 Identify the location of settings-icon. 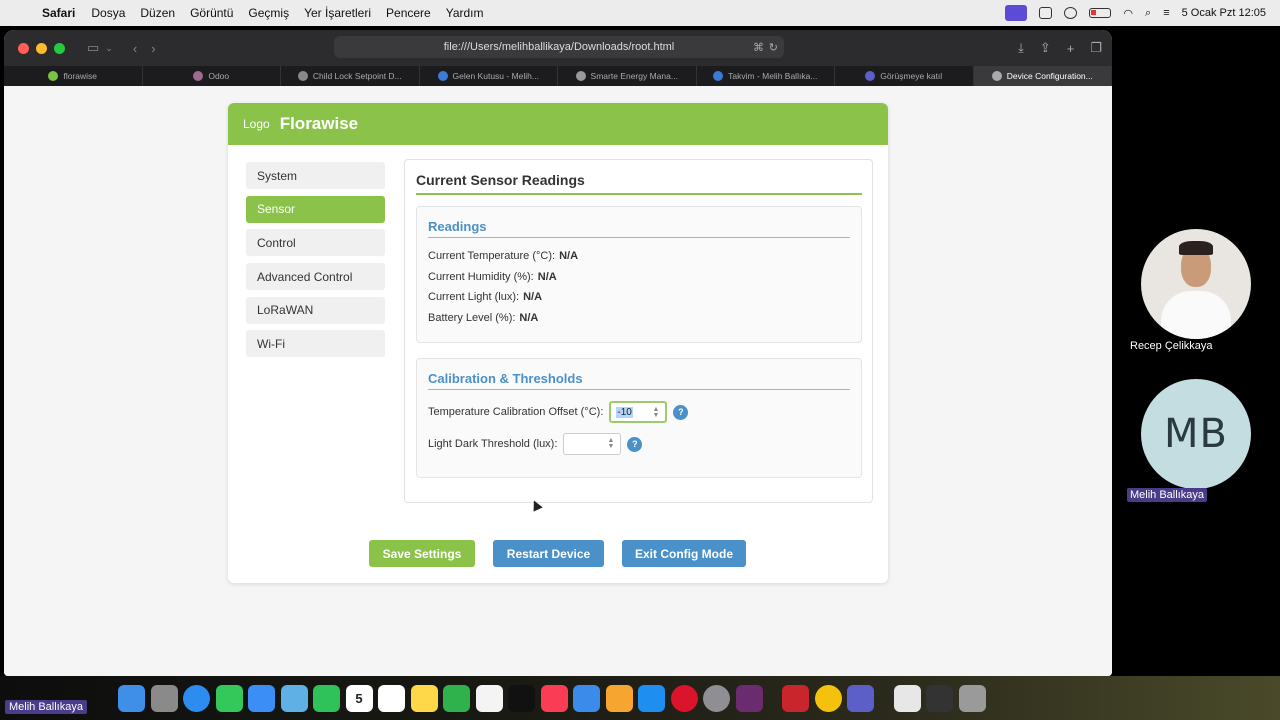
(716, 698).